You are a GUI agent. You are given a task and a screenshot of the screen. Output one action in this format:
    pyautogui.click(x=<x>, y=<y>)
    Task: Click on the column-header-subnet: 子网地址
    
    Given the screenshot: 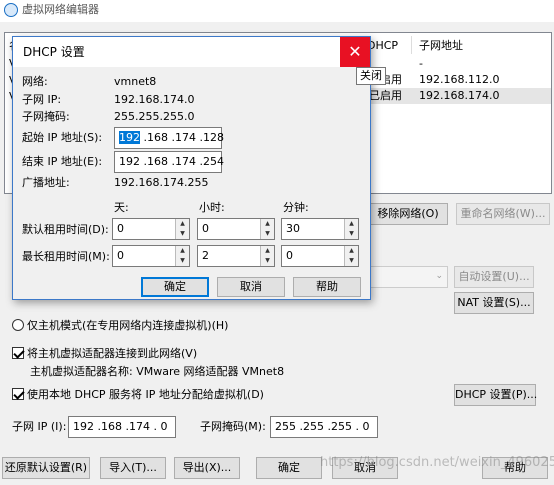 What is the action you would take?
    pyautogui.click(x=441, y=46)
    